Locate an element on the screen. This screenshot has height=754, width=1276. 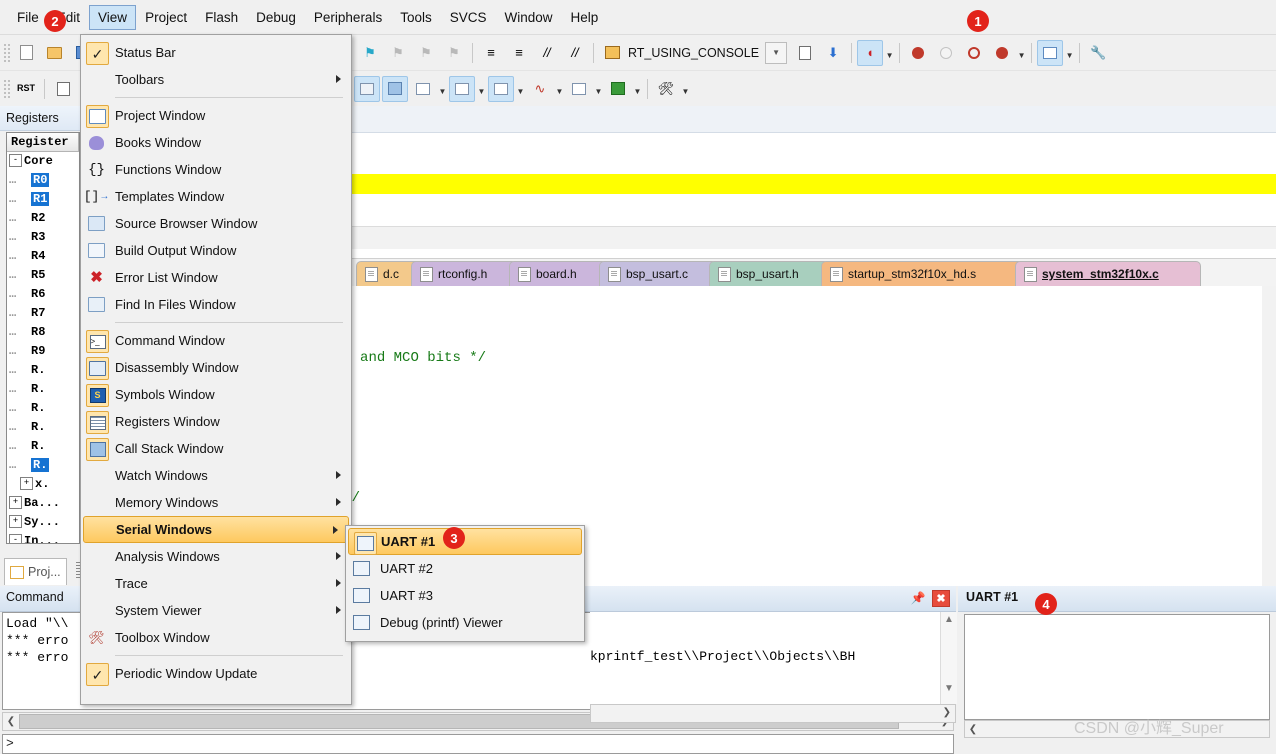
editor-tab: startup_stm32f10x_hd.s is located at coordinates (922, 273).